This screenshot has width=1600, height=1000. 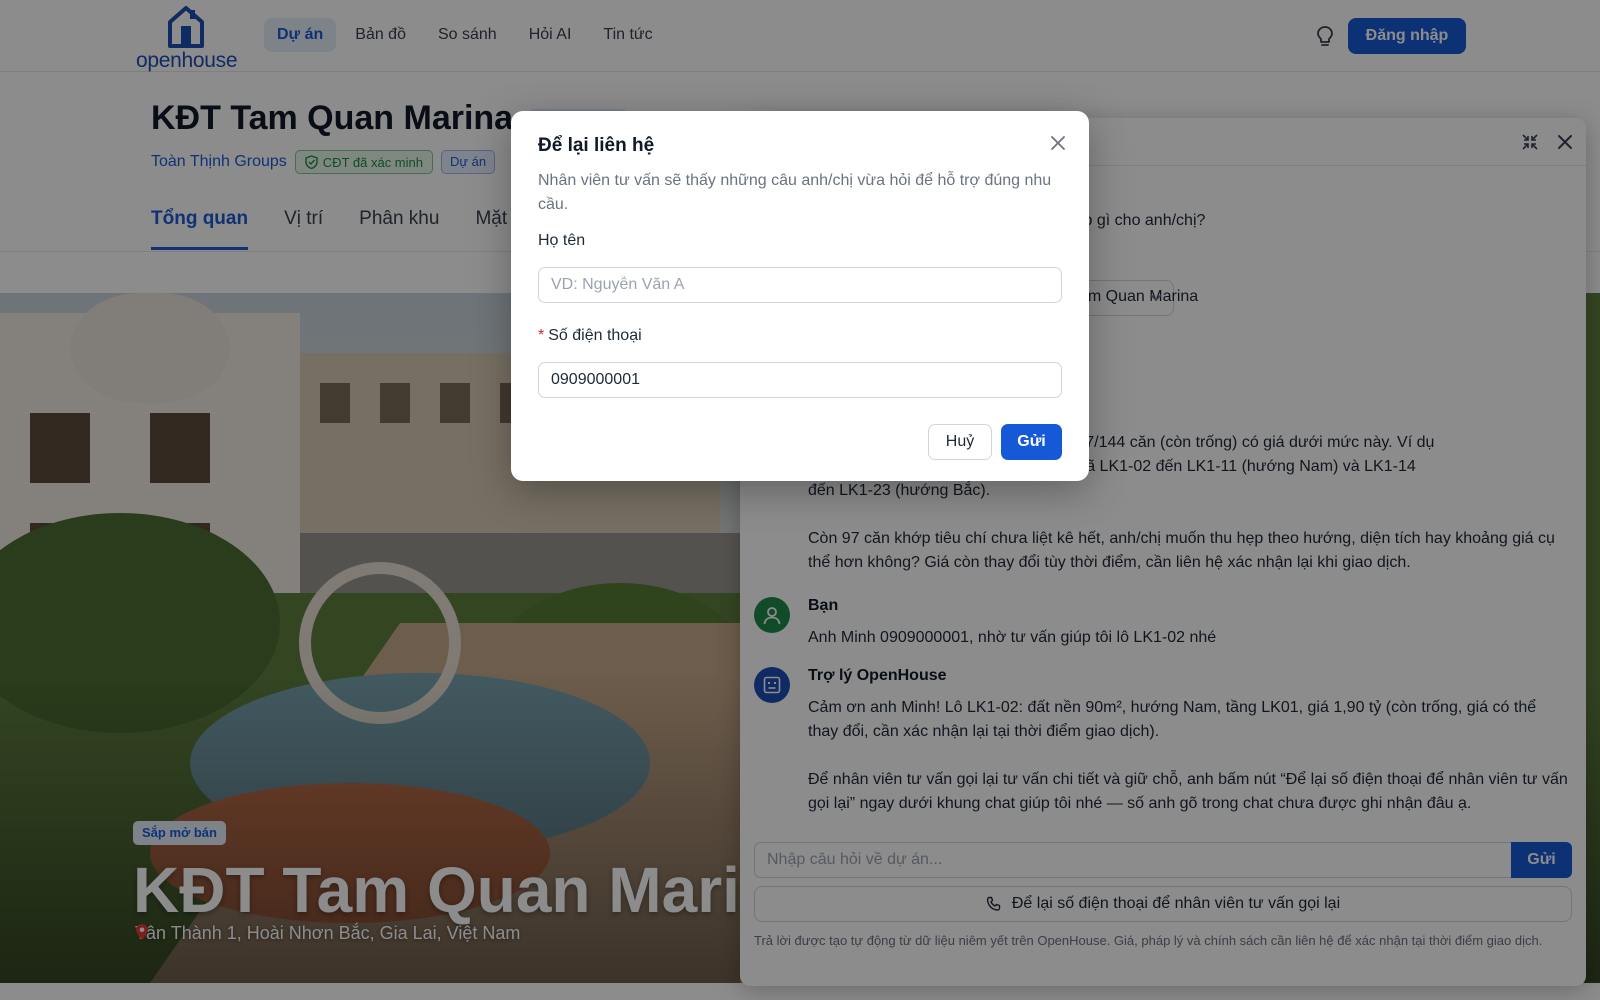 I want to click on close-icon, so click(x=1058, y=143).